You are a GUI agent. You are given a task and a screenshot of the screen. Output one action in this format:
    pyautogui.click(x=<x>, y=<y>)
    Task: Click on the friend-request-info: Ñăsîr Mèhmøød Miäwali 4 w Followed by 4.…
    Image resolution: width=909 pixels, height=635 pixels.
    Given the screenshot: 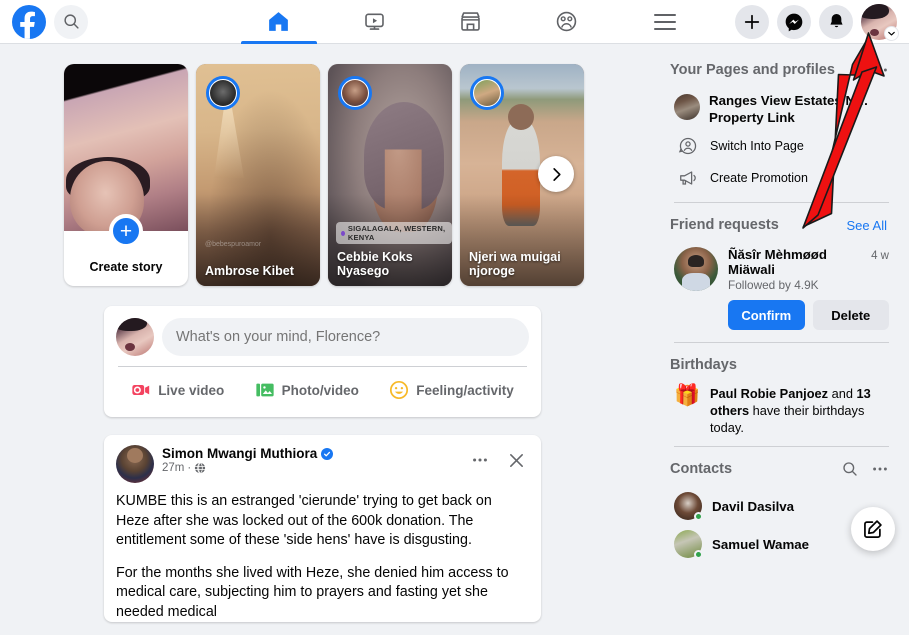 What is the action you would take?
    pyautogui.click(x=808, y=288)
    